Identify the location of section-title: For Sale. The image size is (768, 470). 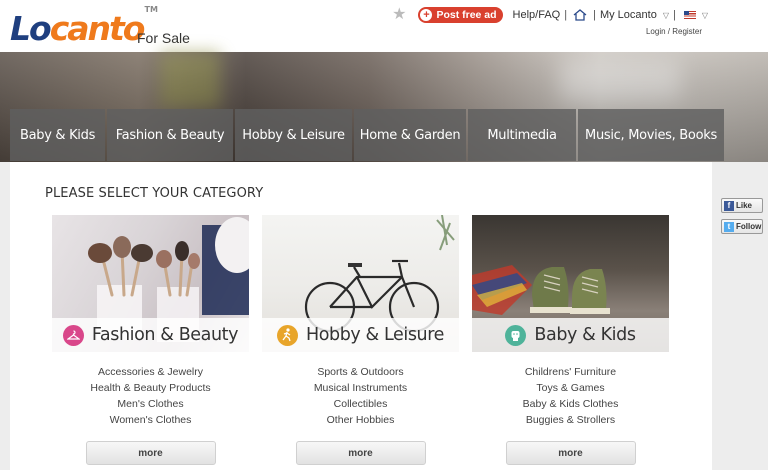
(163, 38).